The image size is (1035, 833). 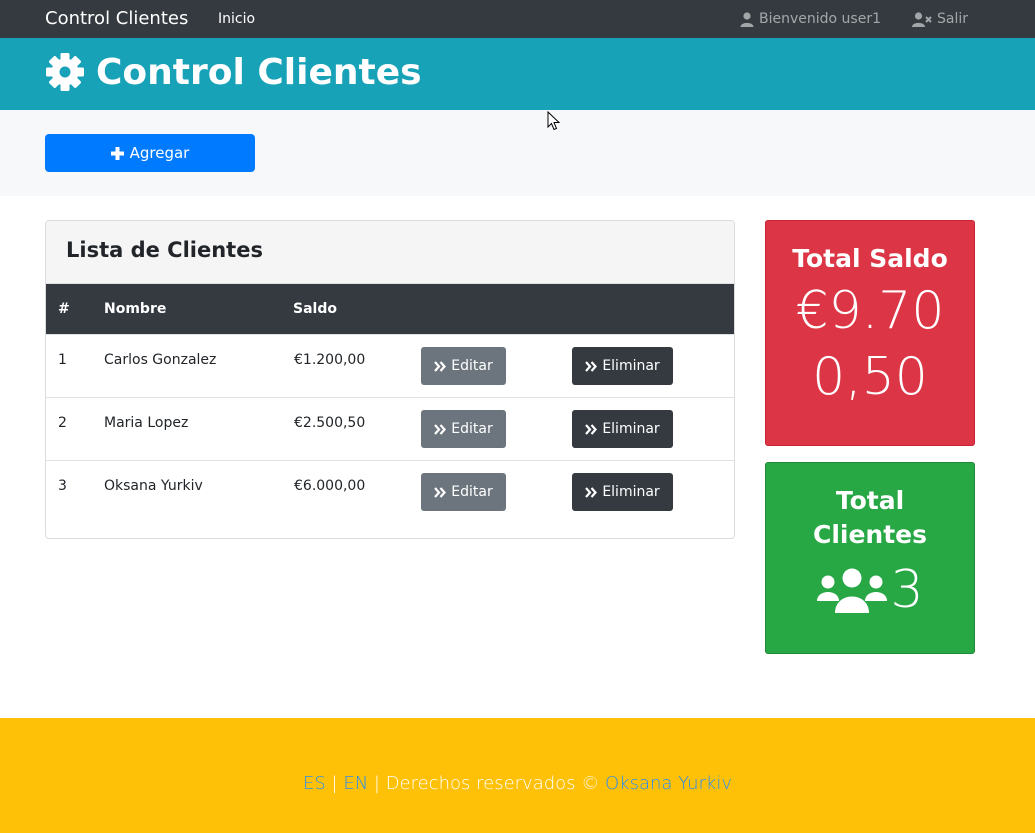 I want to click on actions-bar: Agregar, so click(x=517, y=153).